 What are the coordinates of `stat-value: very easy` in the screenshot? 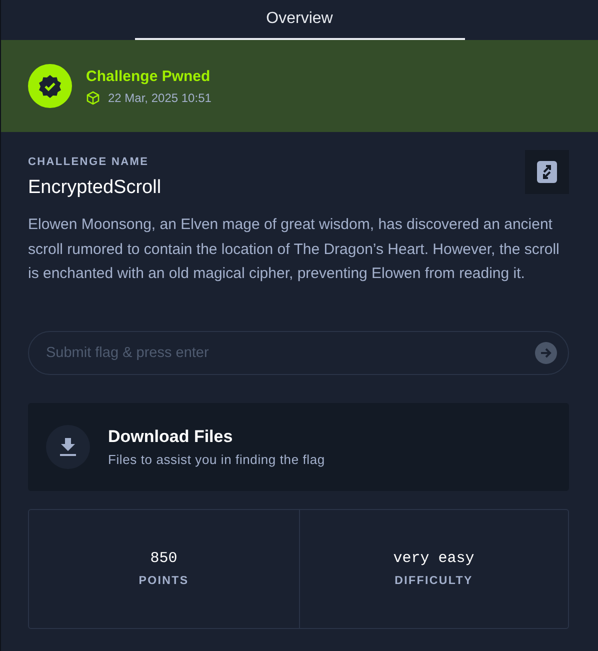 It's located at (433, 558).